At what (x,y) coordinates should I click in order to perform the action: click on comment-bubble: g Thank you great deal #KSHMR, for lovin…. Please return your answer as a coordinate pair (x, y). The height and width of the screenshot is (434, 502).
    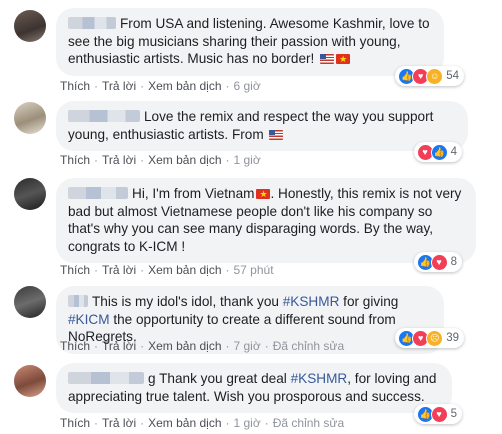
    Looking at the image, I should click on (254, 388).